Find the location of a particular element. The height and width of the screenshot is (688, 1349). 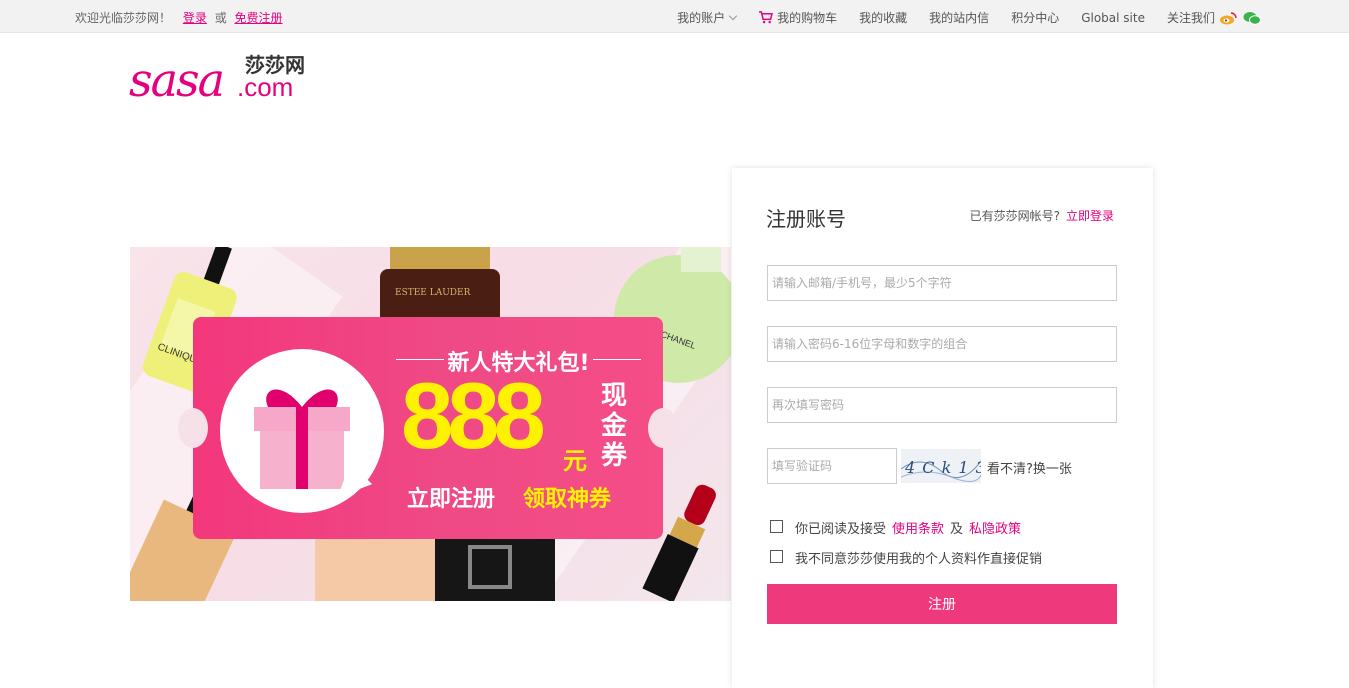

my-messages-label: 我的站内信 is located at coordinates (959, 18).